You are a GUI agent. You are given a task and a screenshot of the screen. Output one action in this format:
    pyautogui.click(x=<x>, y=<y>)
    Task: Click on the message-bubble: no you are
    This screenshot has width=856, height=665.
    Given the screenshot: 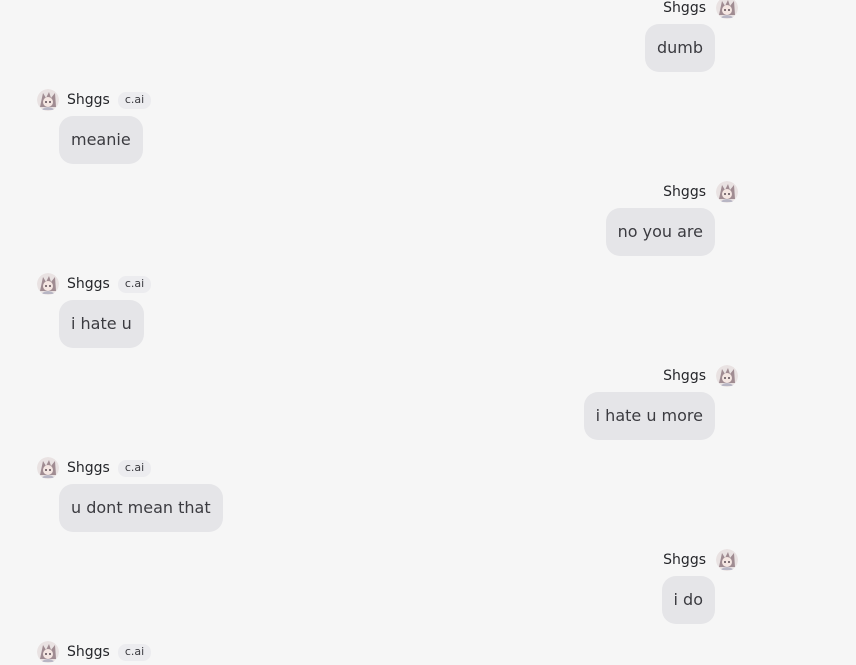 What is the action you would take?
    pyautogui.click(x=660, y=232)
    